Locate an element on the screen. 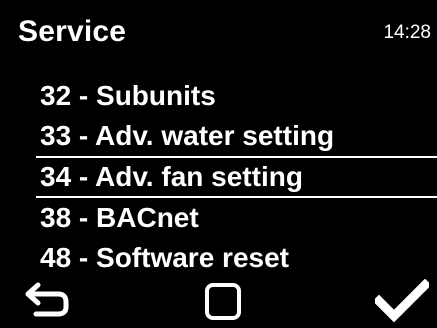 The width and height of the screenshot is (437, 328). back-button is located at coordinates (47, 301).